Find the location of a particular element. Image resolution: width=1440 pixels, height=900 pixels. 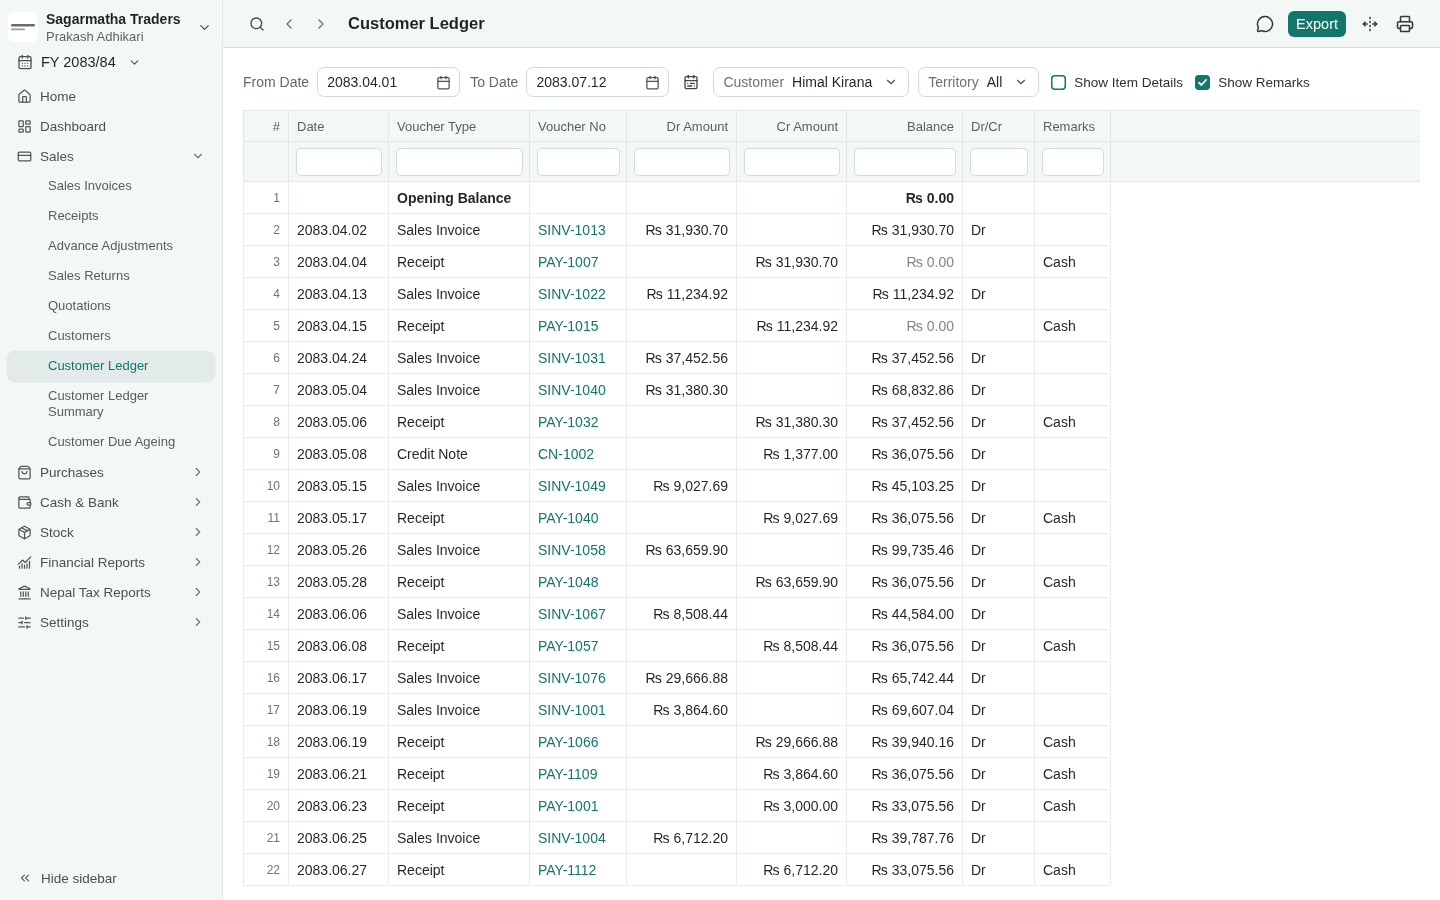

table-cell: 2083.05.26 is located at coordinates (338, 549).